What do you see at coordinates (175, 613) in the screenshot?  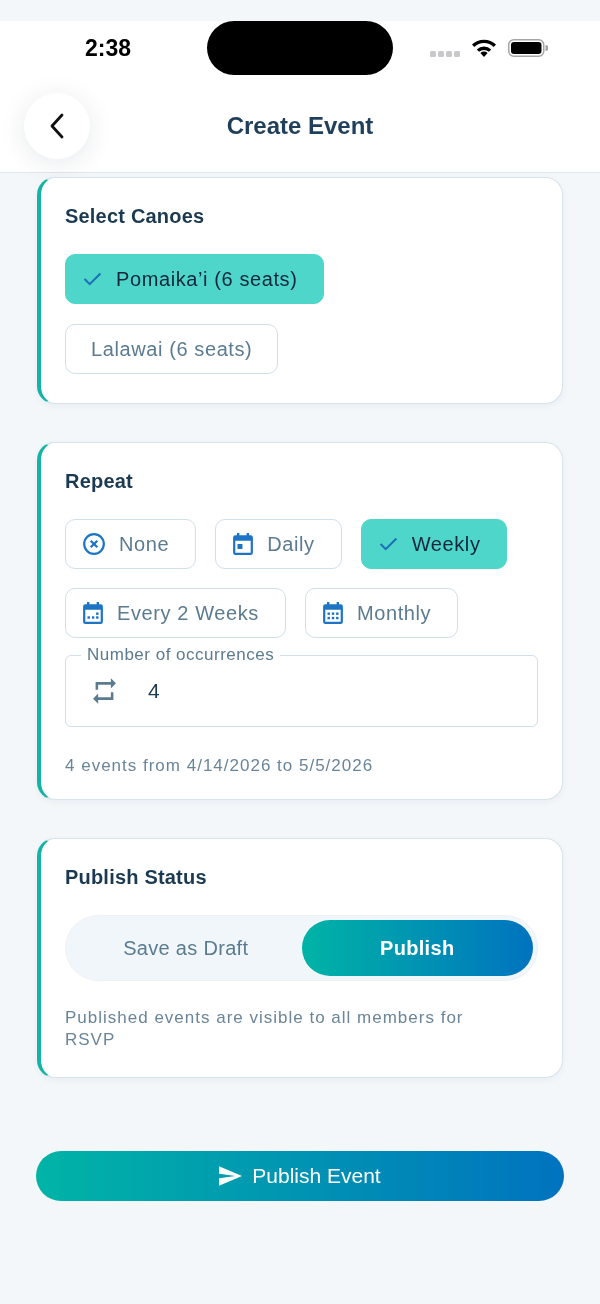 I see `repeat-option: Every 2 Weeks` at bounding box center [175, 613].